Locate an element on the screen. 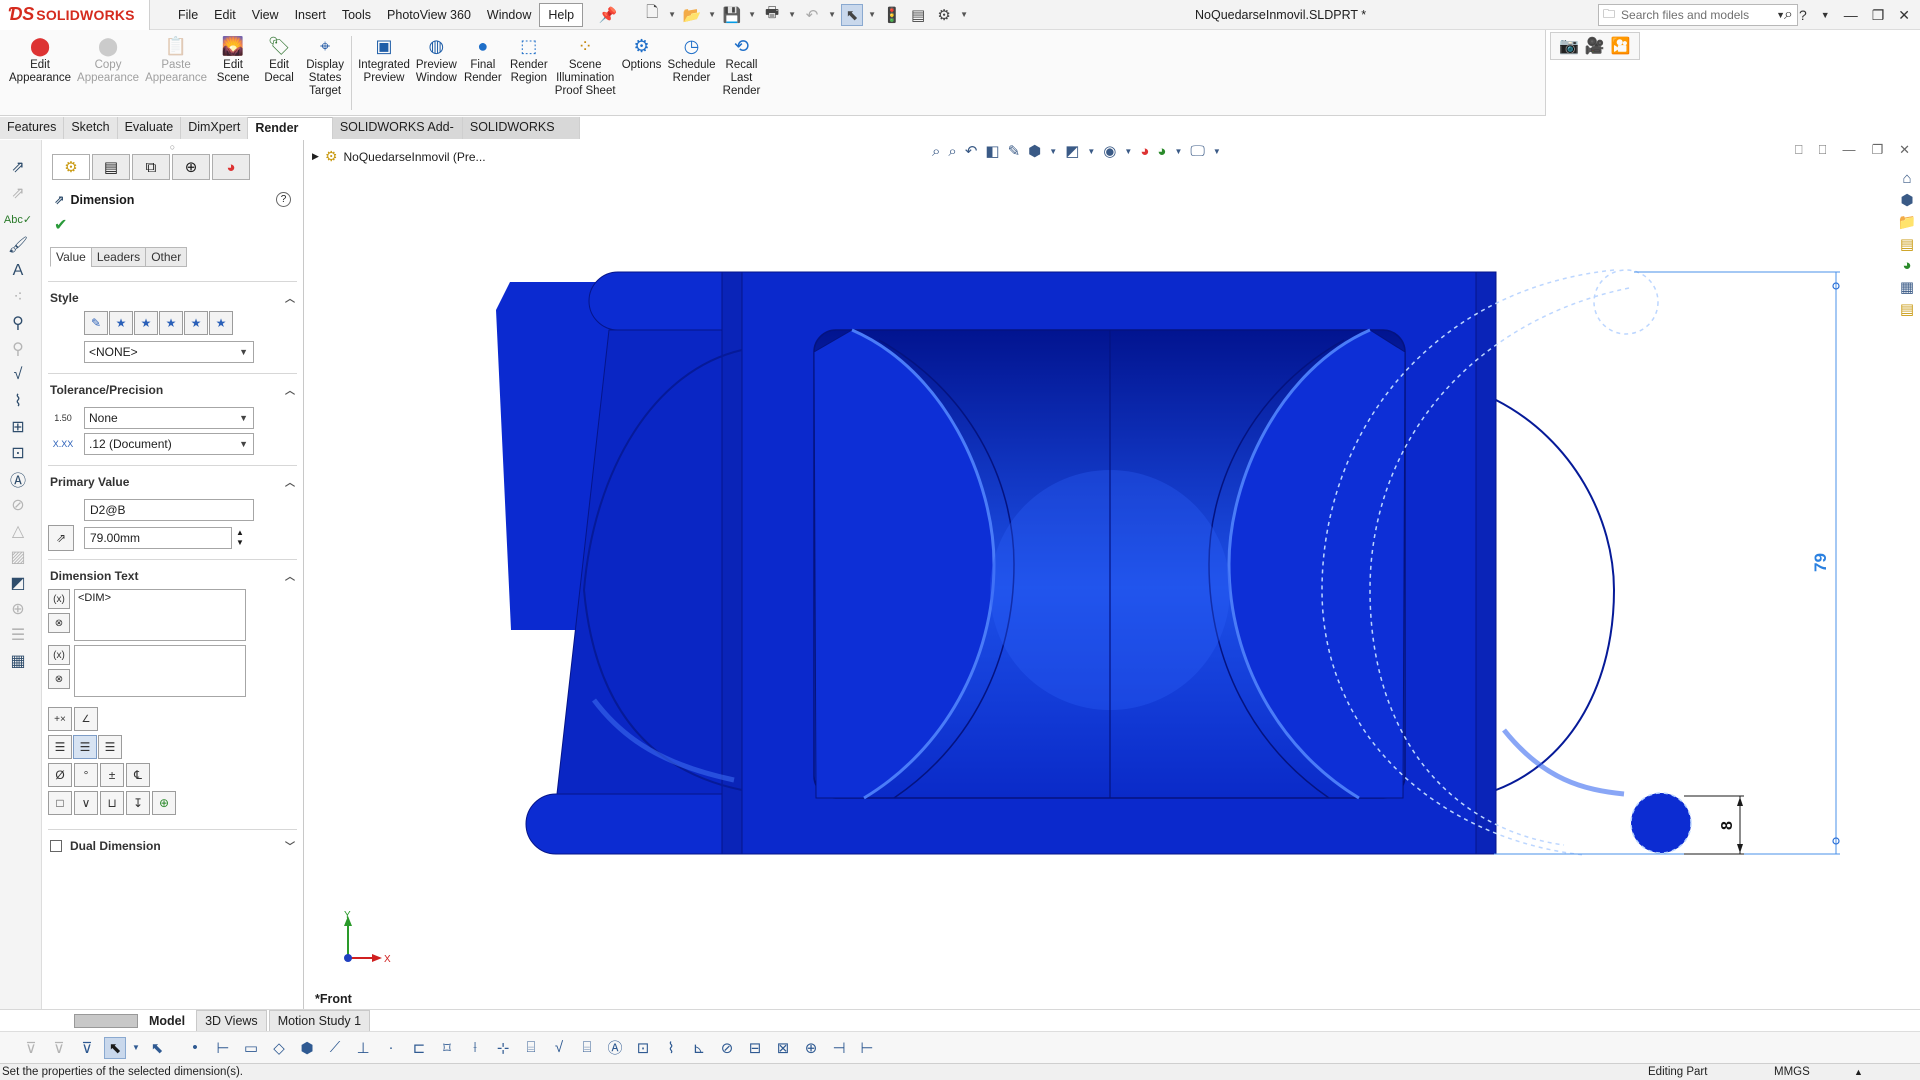 This screenshot has height=1080, width=1920. chevron-up-icon: ▲ is located at coordinates (1858, 1072).